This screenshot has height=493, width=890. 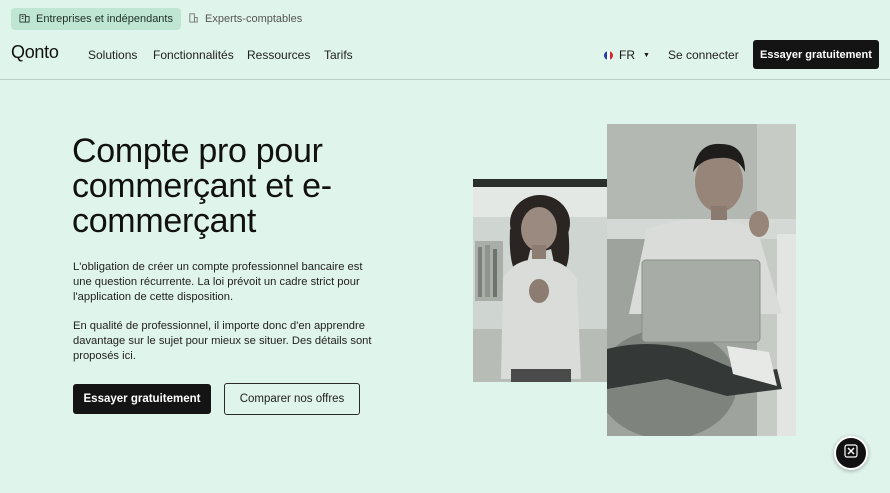 I want to click on tab-entreprises: Entreprises et indépendants, so click(x=96, y=19).